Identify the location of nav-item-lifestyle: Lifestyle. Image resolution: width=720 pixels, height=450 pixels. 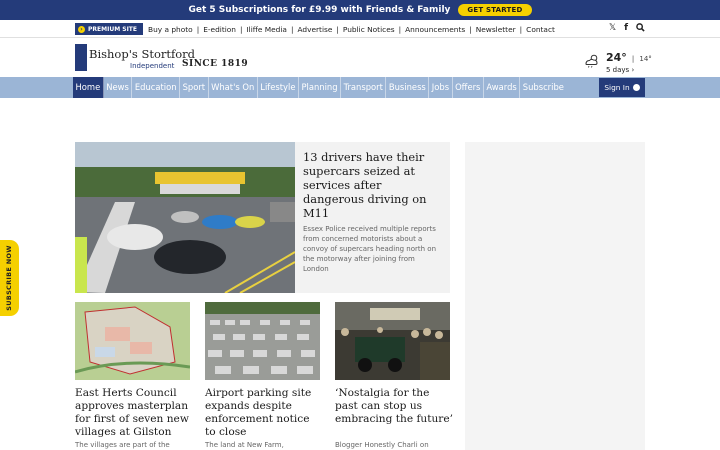
(278, 87).